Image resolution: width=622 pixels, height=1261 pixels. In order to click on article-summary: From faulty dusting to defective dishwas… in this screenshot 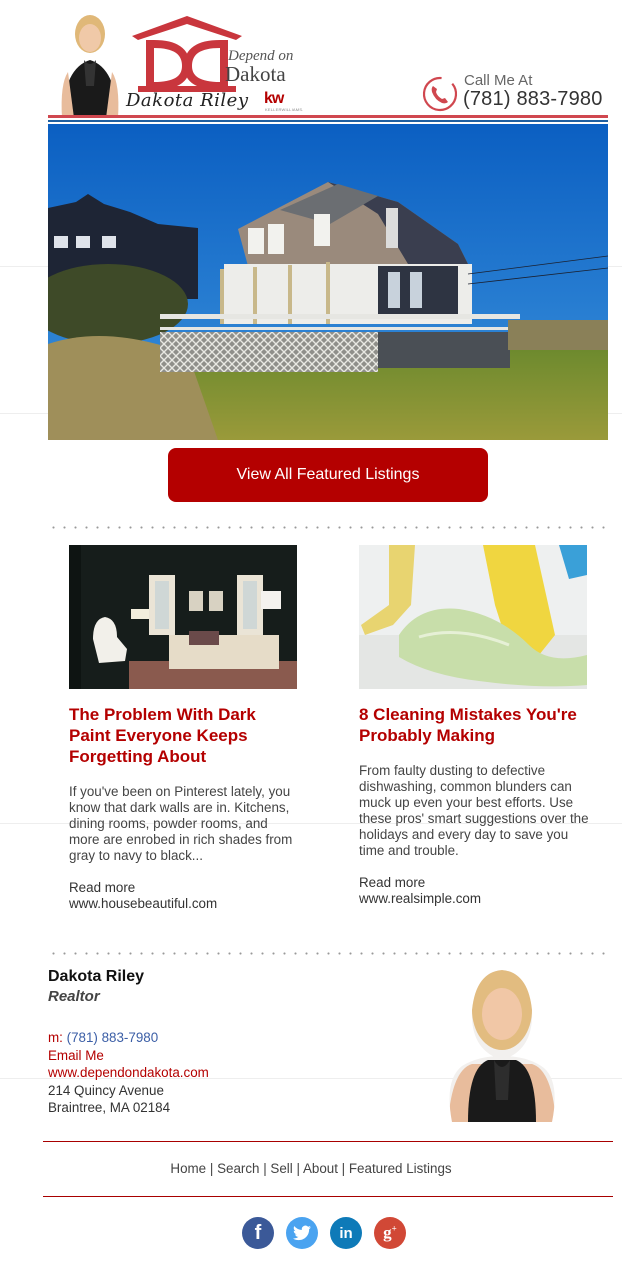, I will do `click(474, 810)`.